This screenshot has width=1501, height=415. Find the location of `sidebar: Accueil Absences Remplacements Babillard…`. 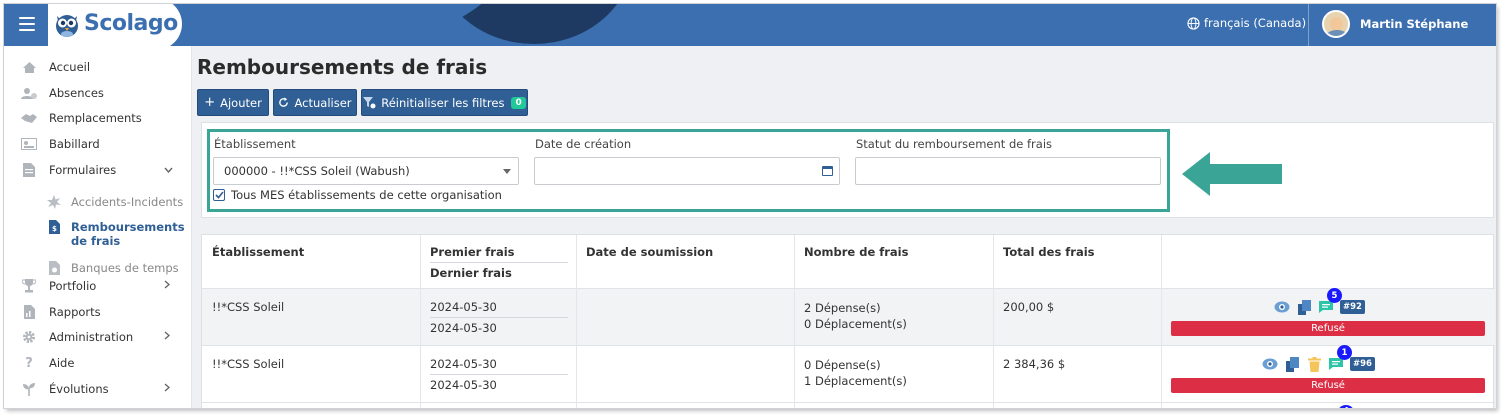

sidebar: Accueil Absences Remplacements Babillard… is located at coordinates (98, 227).